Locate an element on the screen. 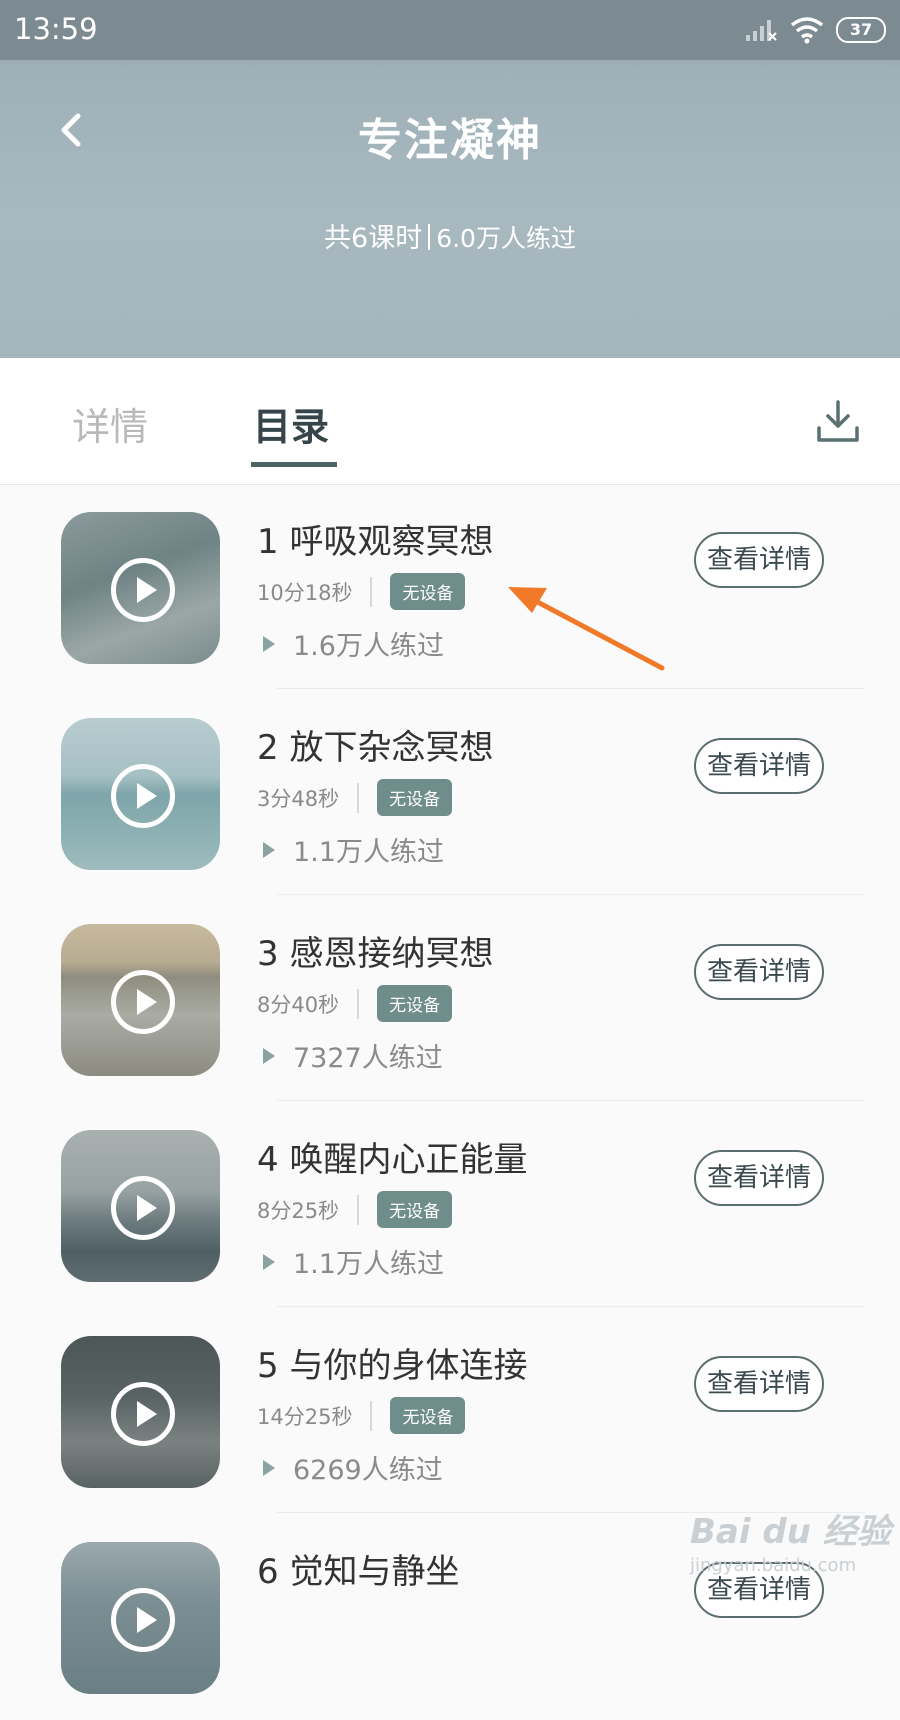  lesson-title: 5 与你的身体连接 is located at coordinates (392, 1366).